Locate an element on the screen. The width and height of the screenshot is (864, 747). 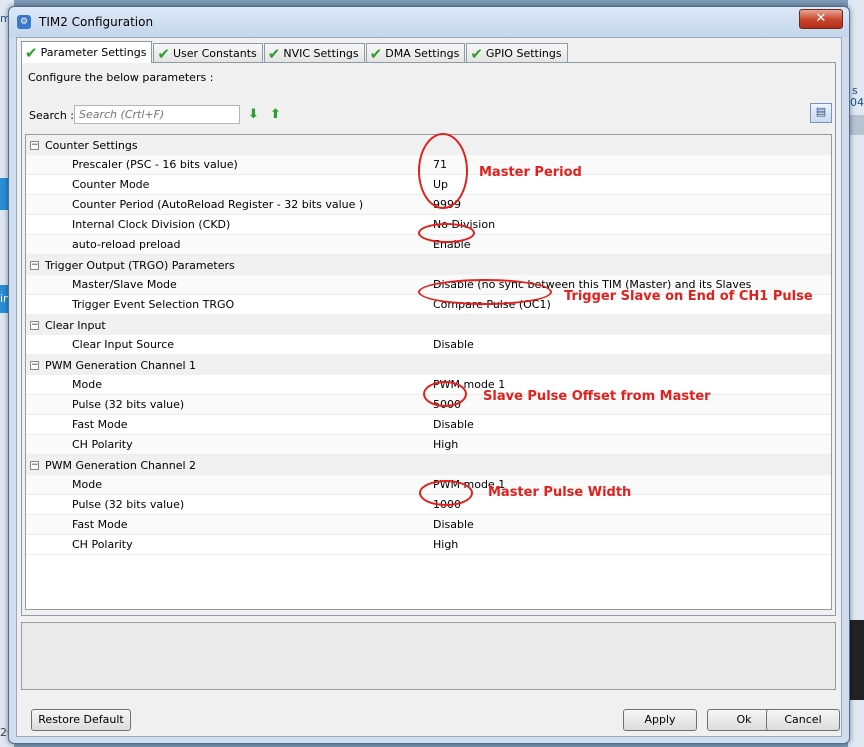
param-name: Prescaler (PSC - 16 bits value) is located at coordinates (155, 164).